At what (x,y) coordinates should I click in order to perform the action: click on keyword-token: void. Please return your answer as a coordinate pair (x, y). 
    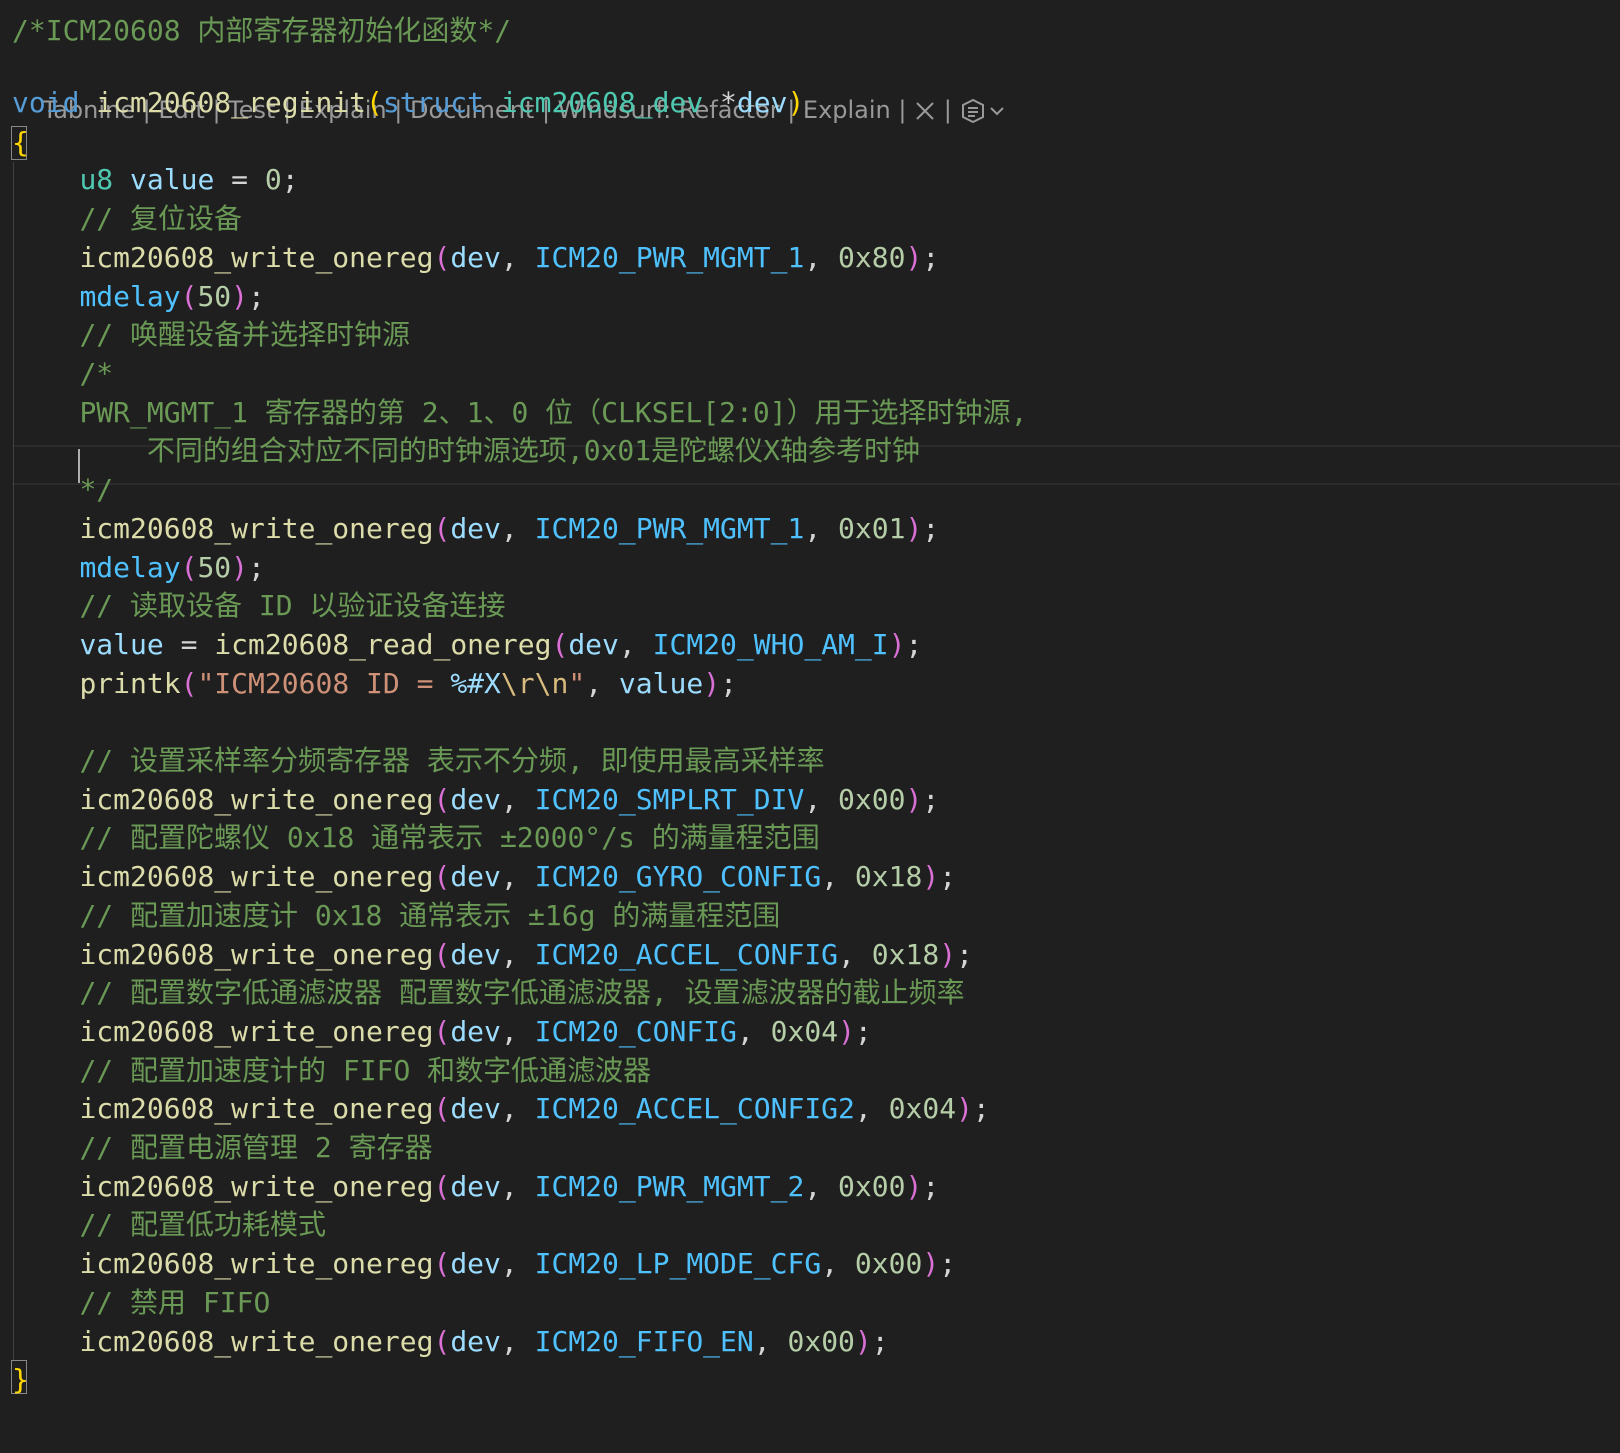
    Looking at the image, I should click on (46, 102).